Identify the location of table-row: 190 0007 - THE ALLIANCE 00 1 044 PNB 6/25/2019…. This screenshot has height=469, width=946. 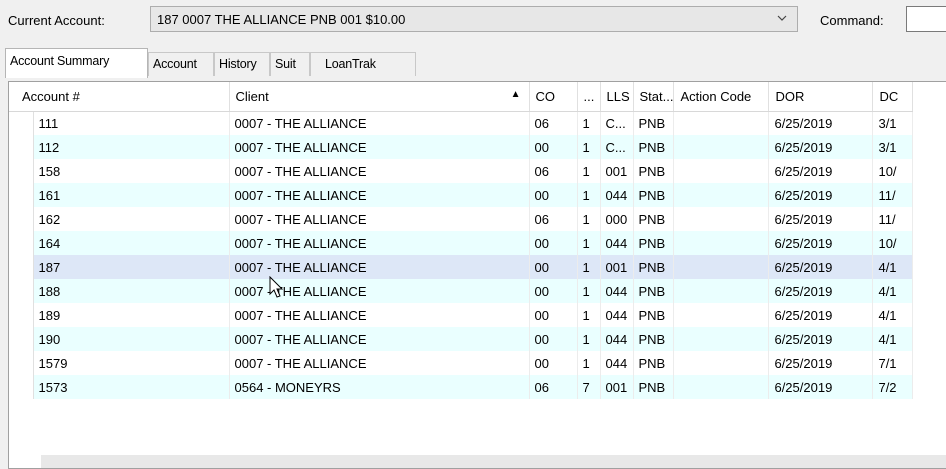
(461, 339).